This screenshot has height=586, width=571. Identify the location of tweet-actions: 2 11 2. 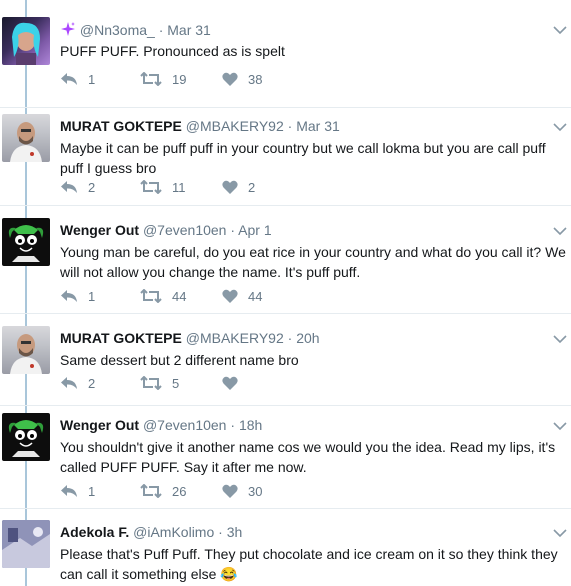
(210, 187).